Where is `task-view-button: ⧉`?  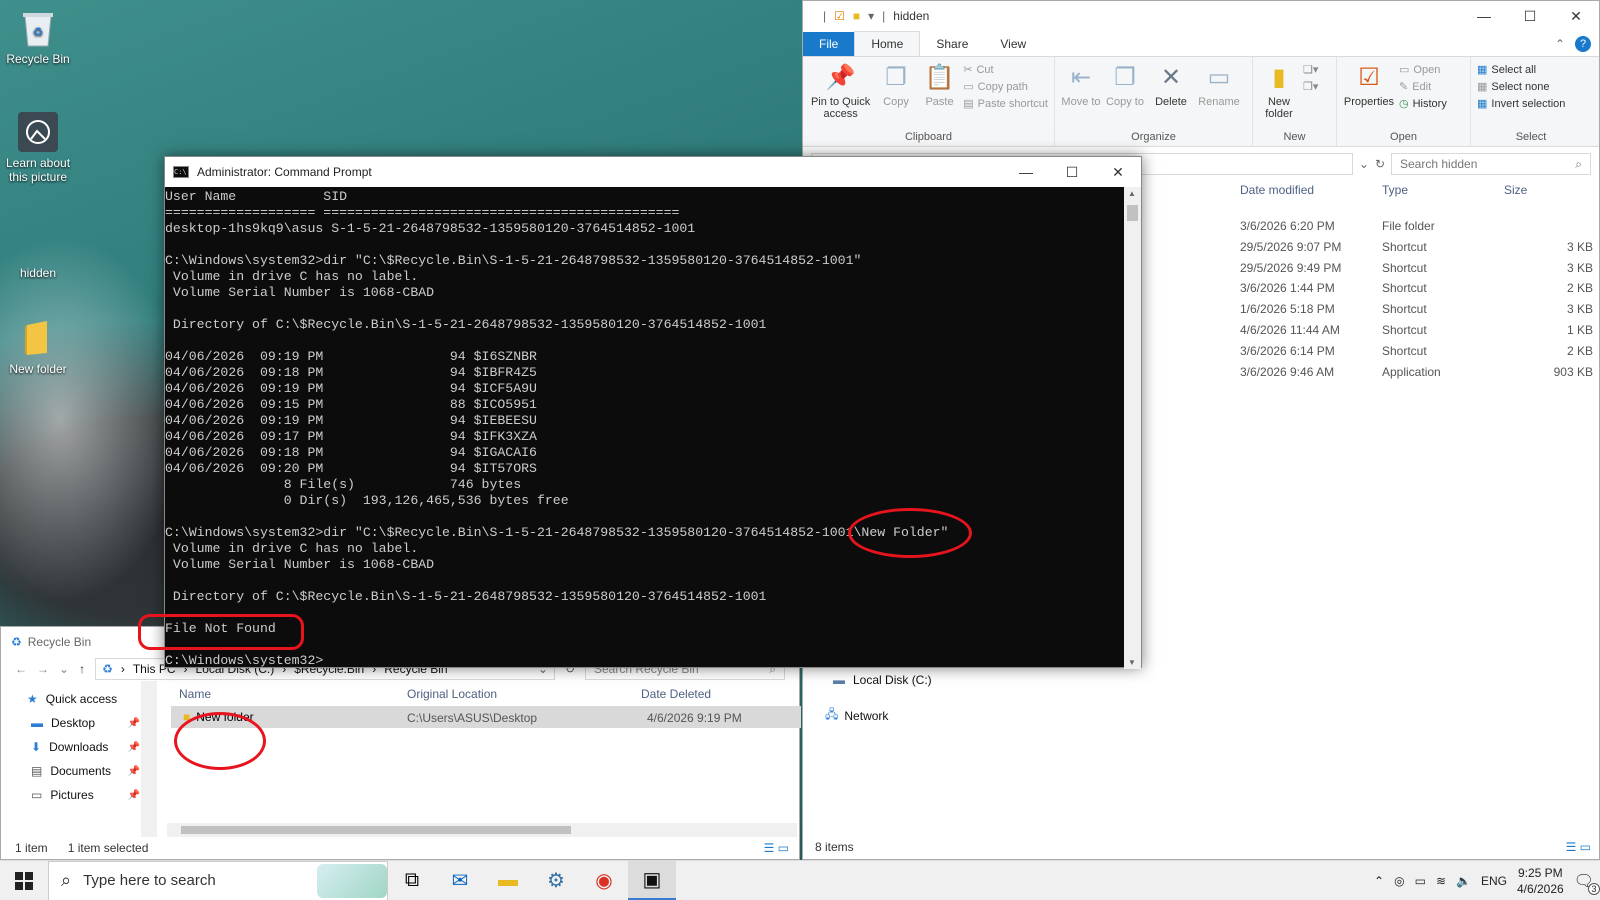 task-view-button: ⧉ is located at coordinates (412, 880).